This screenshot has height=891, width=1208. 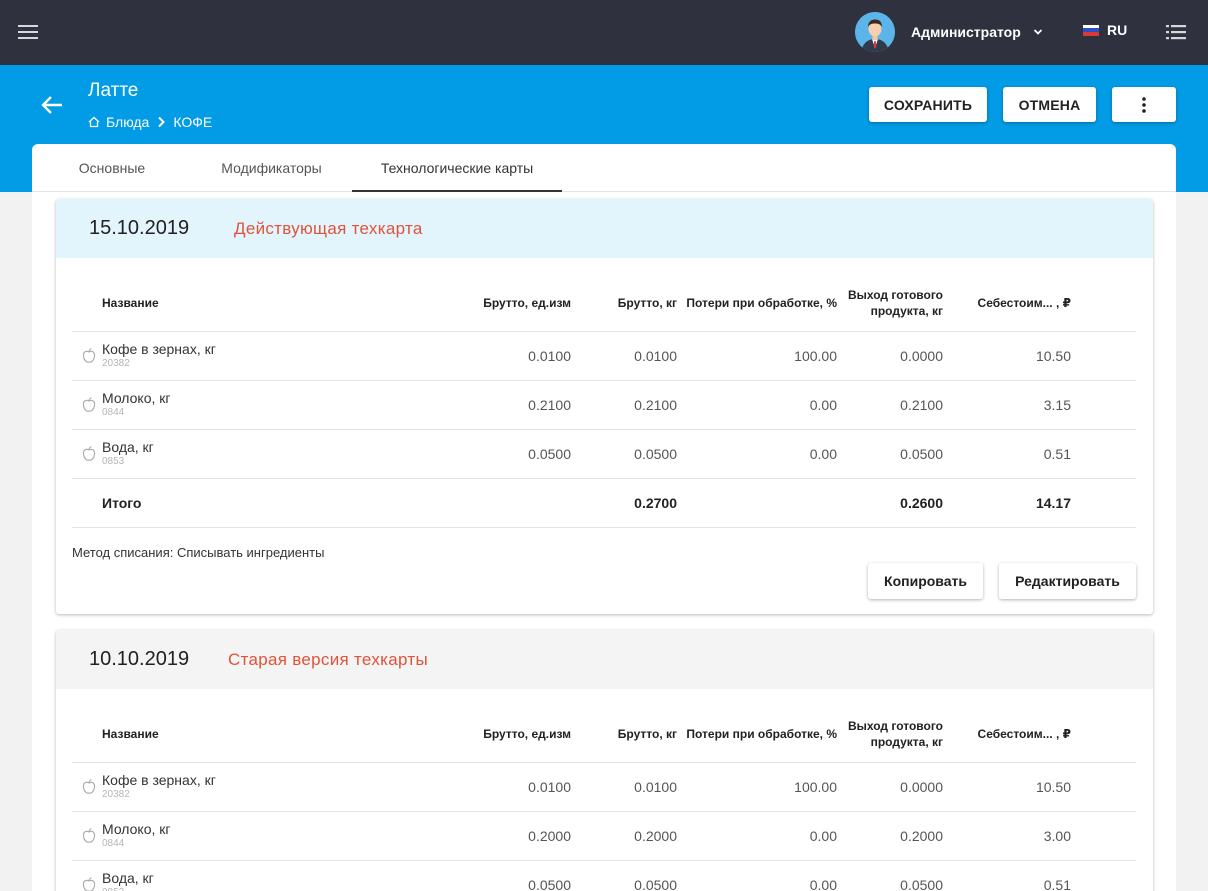 I want to click on flag-ru-icon, so click(x=1091, y=30).